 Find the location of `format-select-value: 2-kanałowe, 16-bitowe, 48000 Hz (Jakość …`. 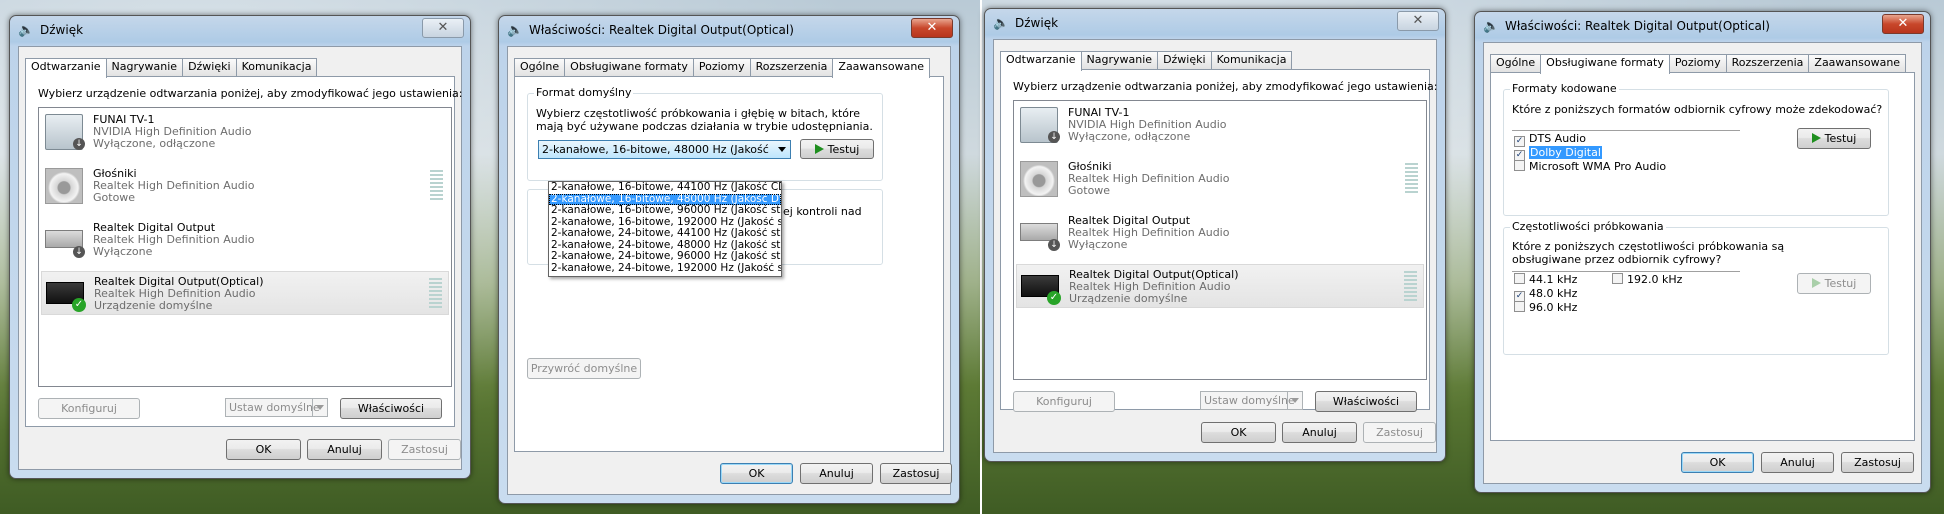

format-select-value: 2-kanałowe, 16-bitowe, 48000 Hz (Jakość … is located at coordinates (657, 149).